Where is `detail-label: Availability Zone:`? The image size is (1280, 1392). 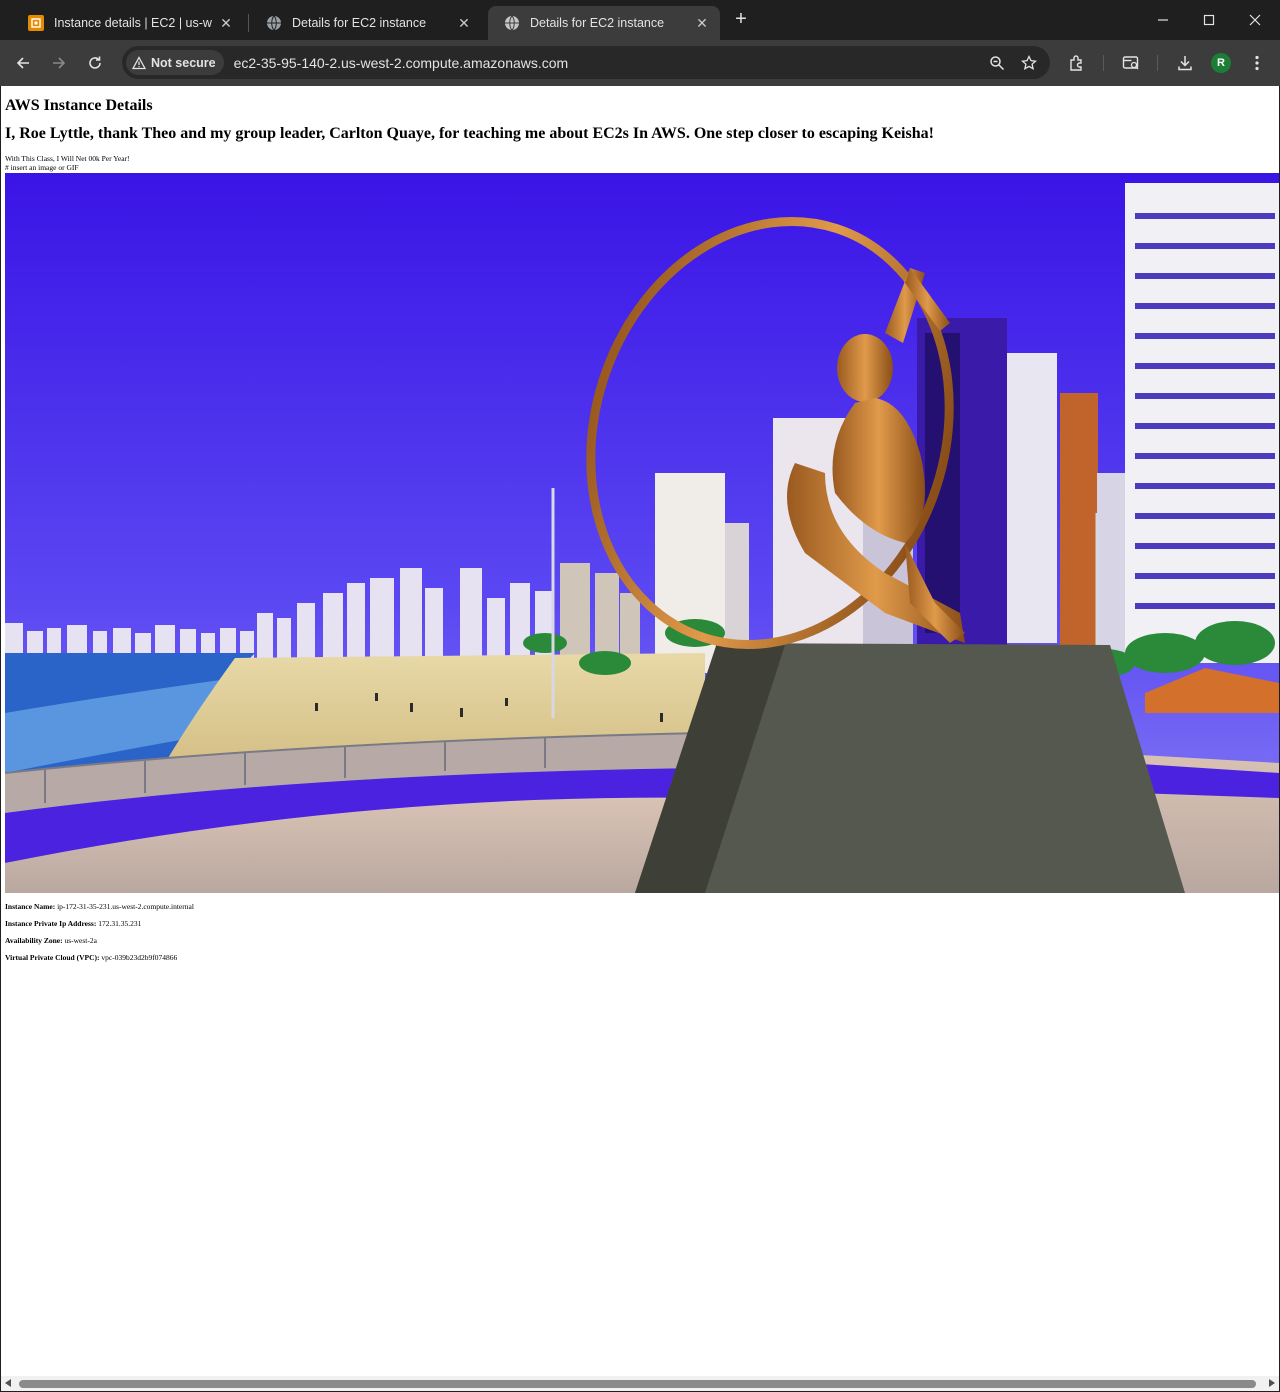
detail-label: Availability Zone: is located at coordinates (34, 940).